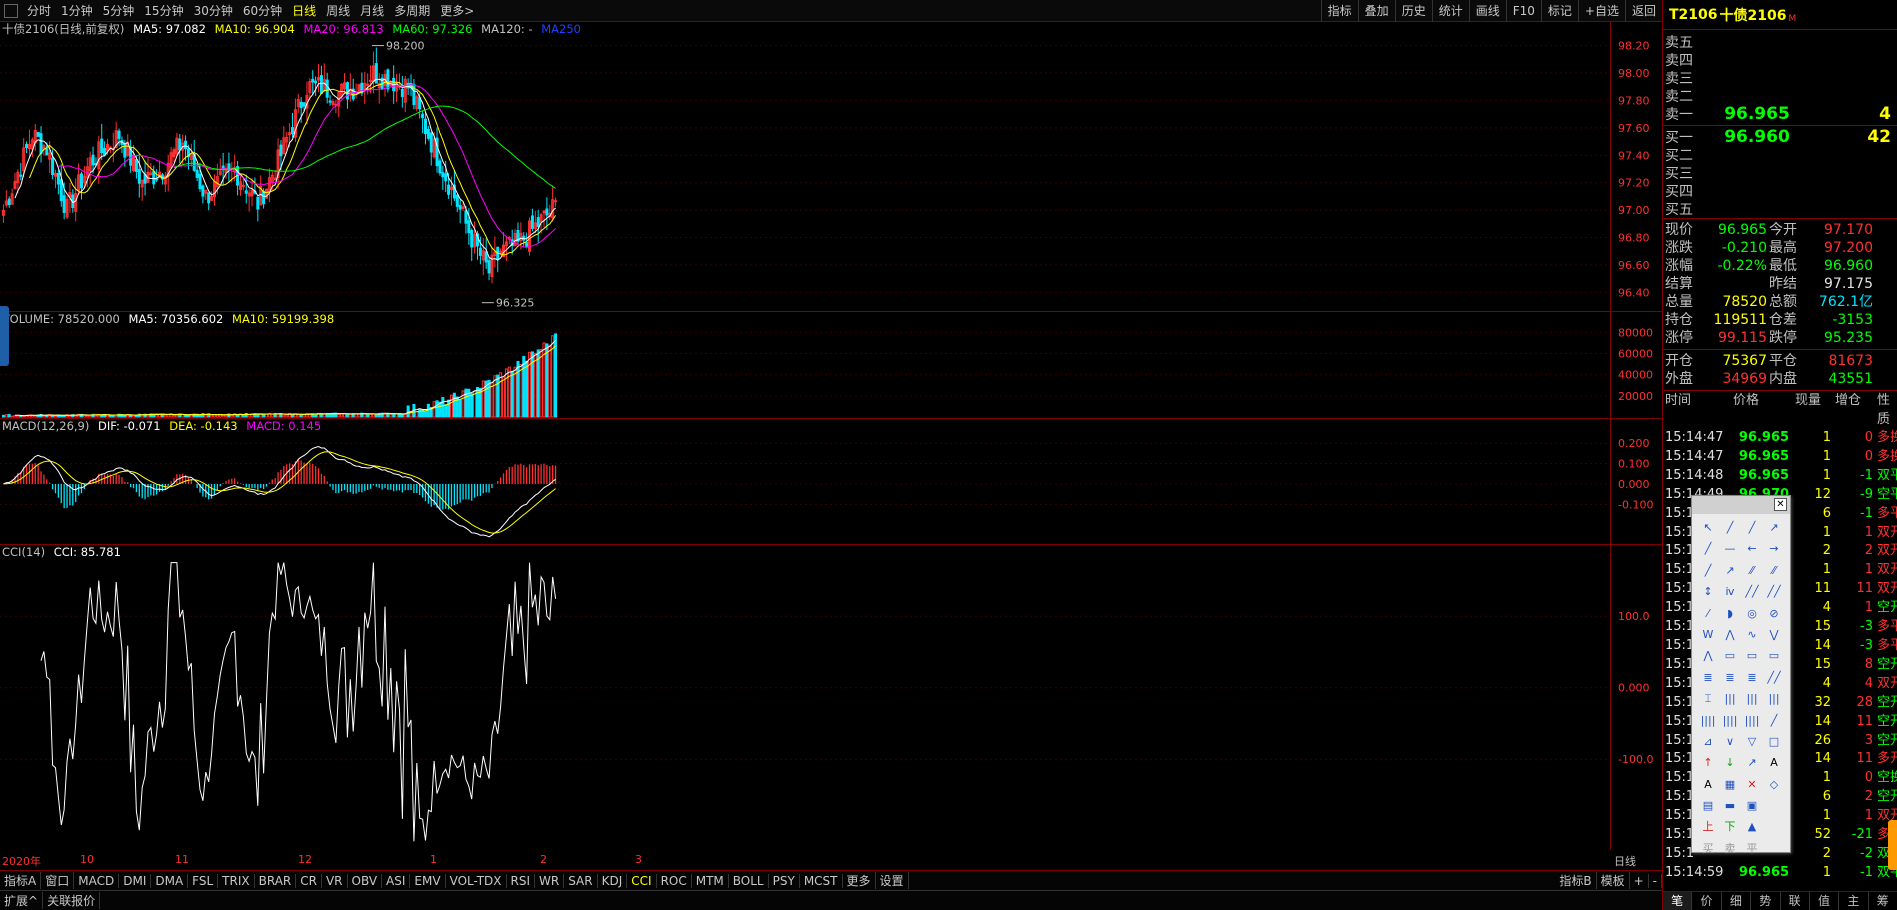 This screenshot has width=1897, height=910. Describe the element at coordinates (1655, 880) in the screenshot. I see `indicator-right-button: -` at that location.